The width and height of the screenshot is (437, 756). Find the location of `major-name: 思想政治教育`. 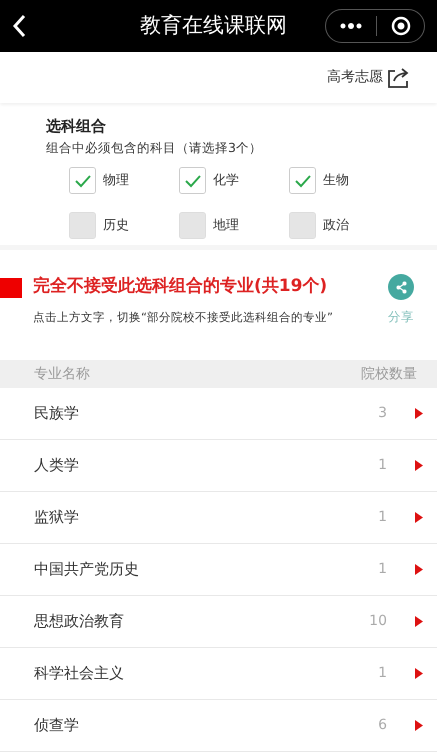

major-name: 思想政治教育 is located at coordinates (79, 621).